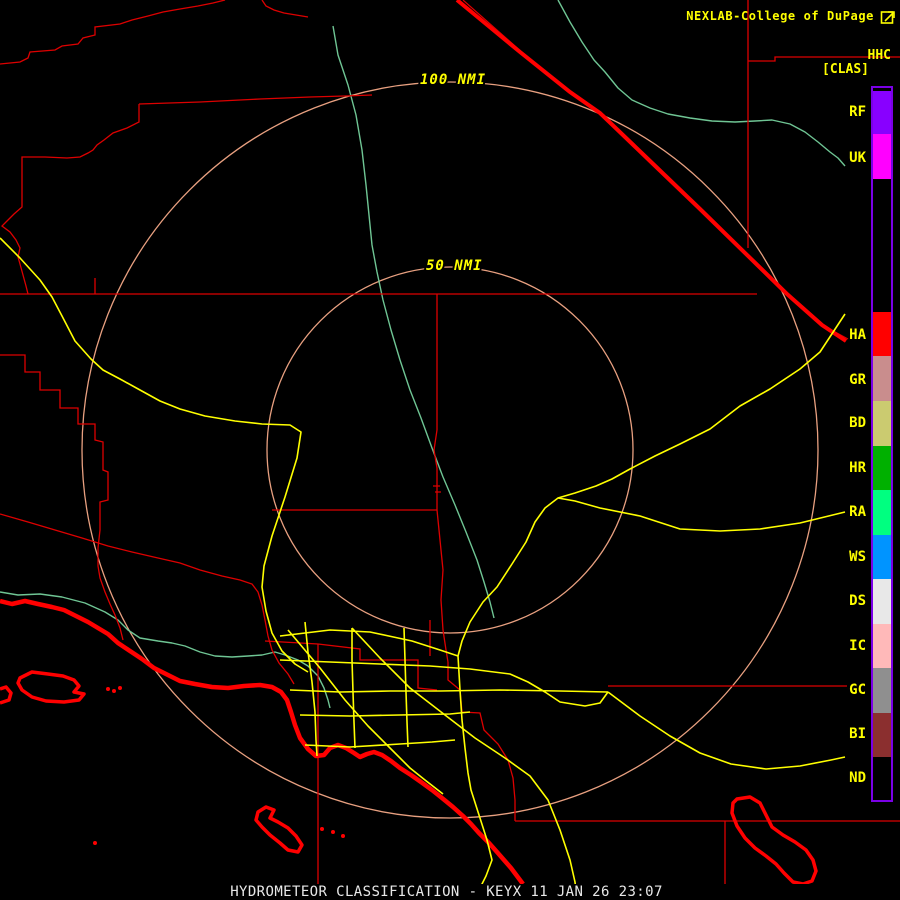 The height and width of the screenshot is (900, 900). What do you see at coordinates (219, 765) in the screenshot?
I see `island-dots` at bounding box center [219, 765].